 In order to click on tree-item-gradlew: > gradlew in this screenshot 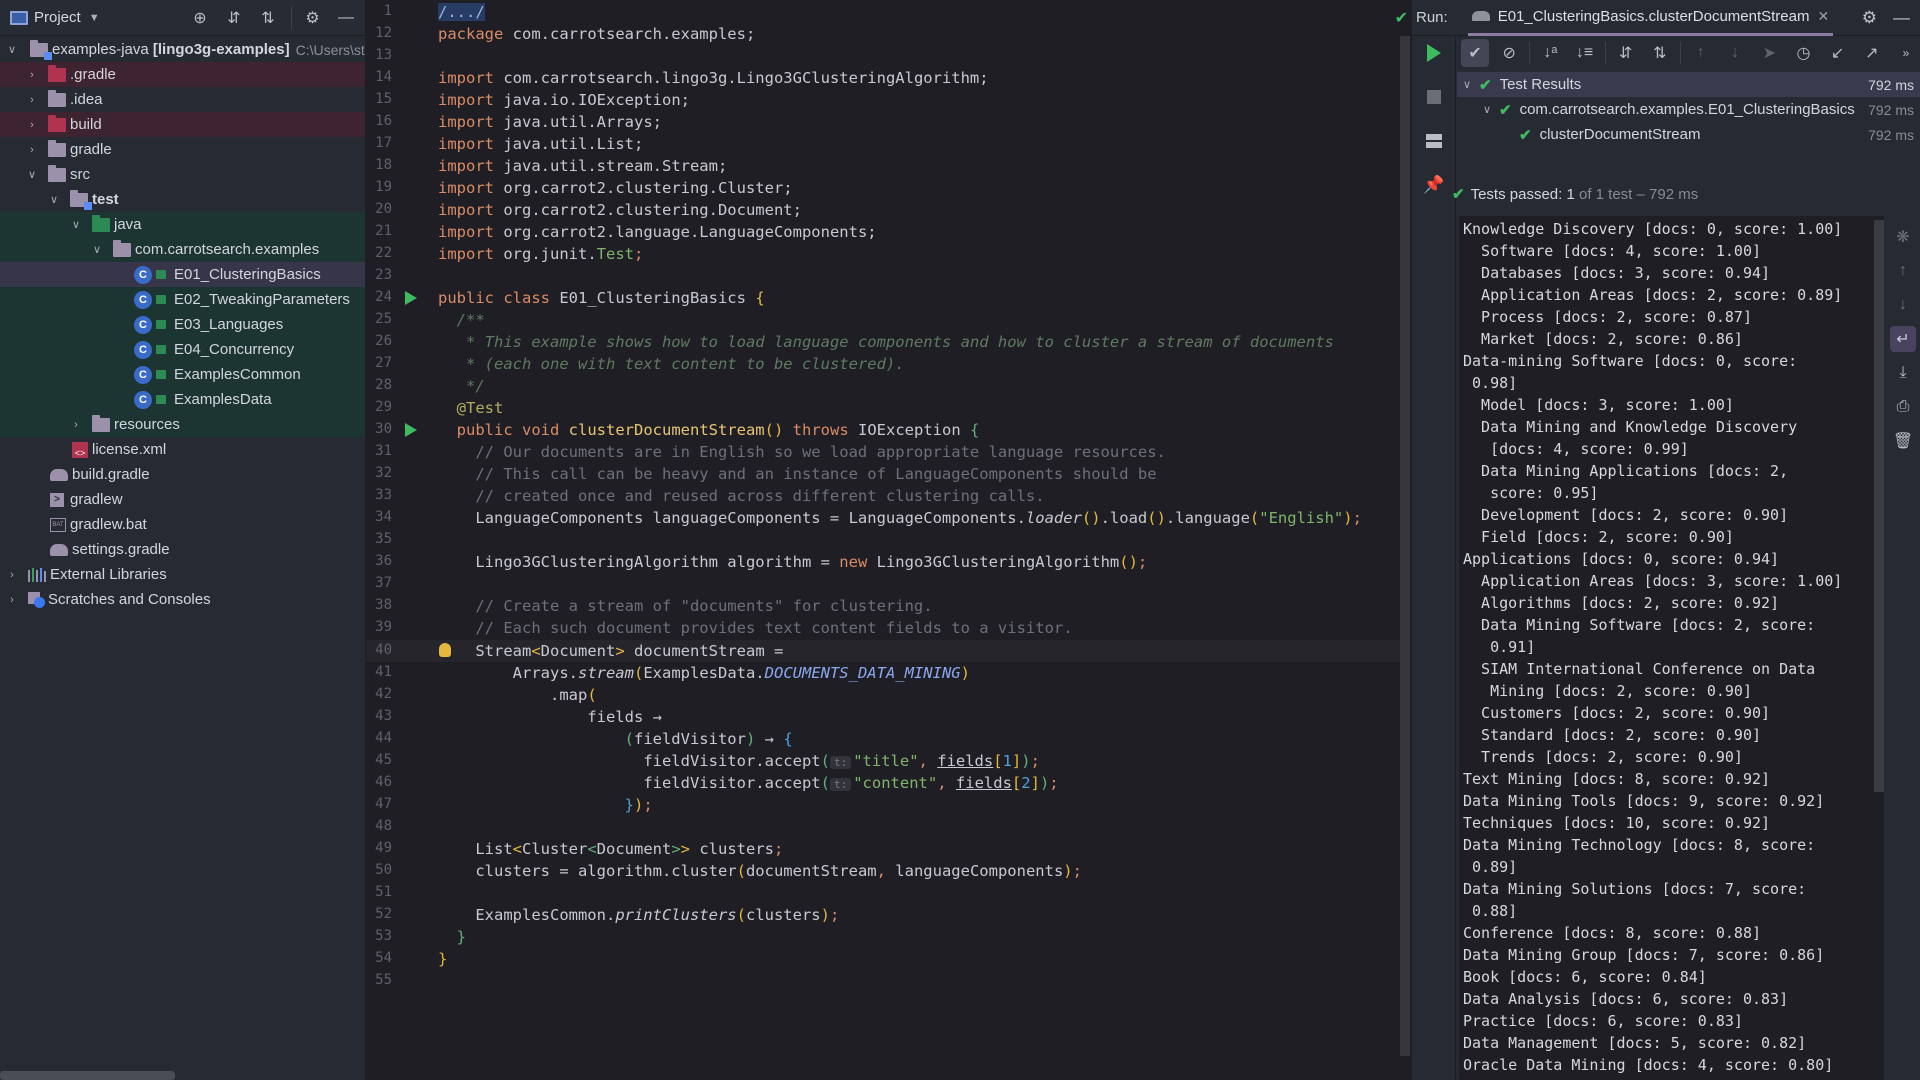, I will do `click(182, 499)`.